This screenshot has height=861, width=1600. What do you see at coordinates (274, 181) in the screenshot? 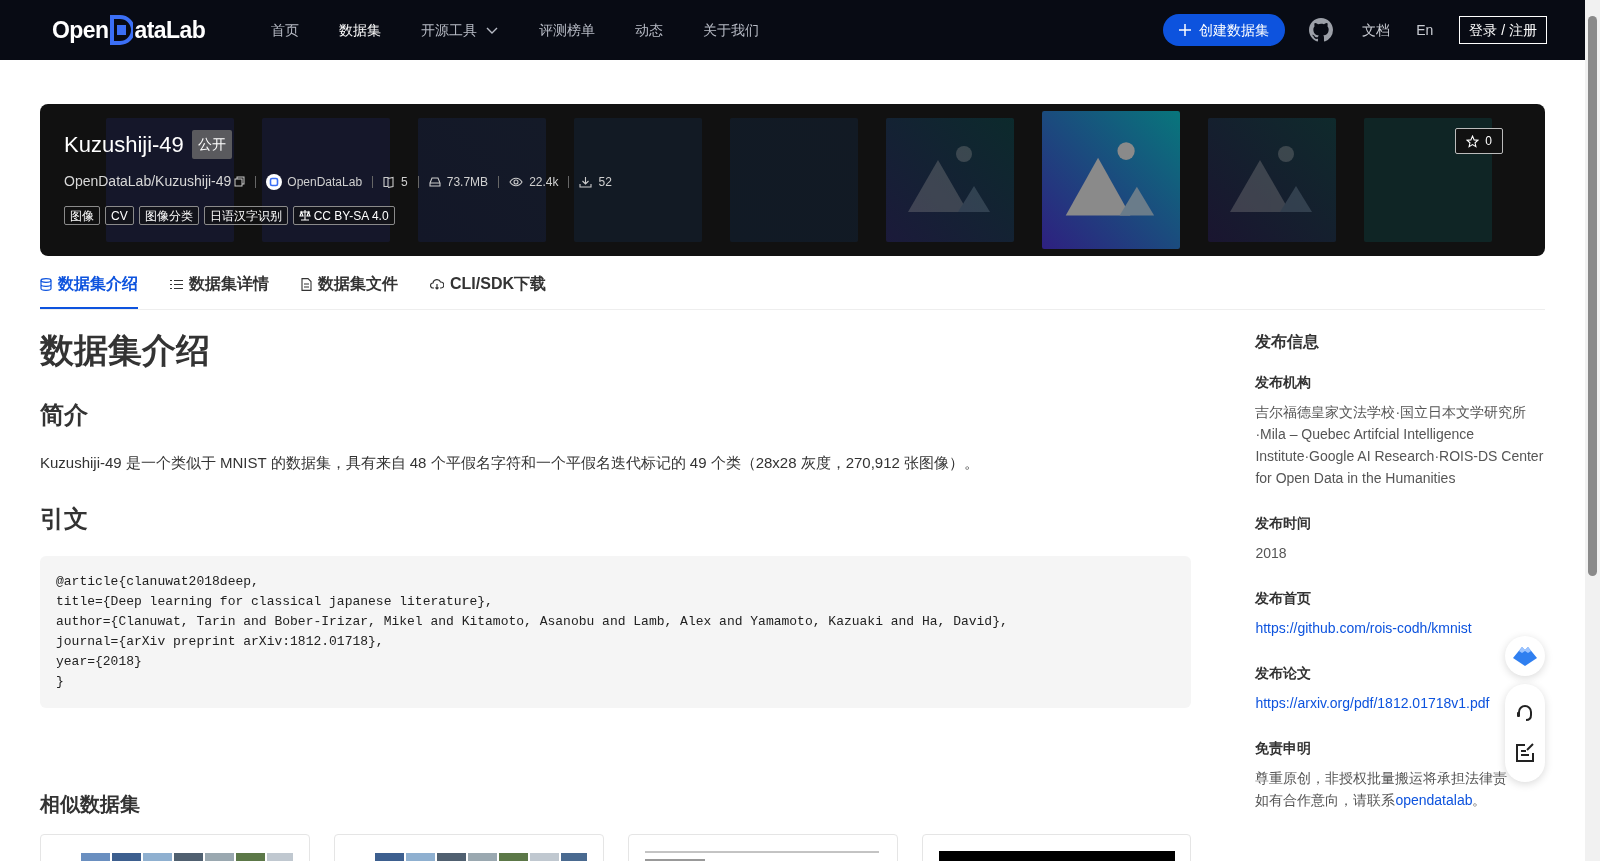
I see `publisher-avatar-icon` at bounding box center [274, 181].